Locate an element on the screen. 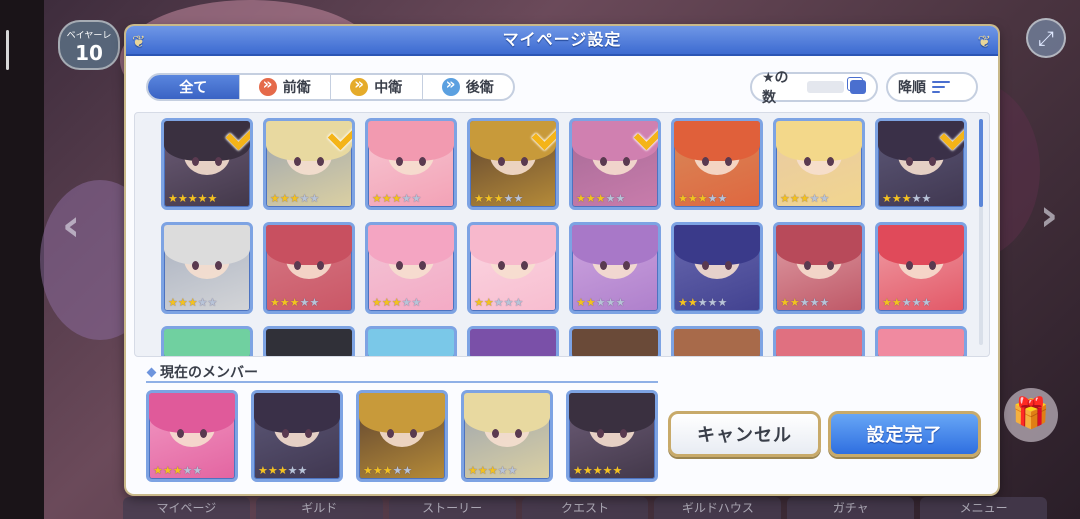 This screenshot has width=1080, height=519. selected-check-icon is located at coordinates (542, 138).